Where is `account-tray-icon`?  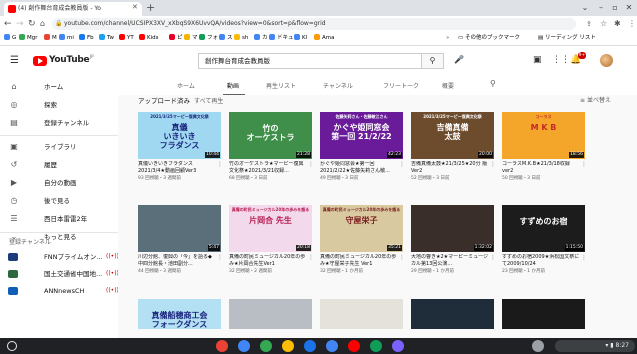
account-tray-icon is located at coordinates (538, 346).